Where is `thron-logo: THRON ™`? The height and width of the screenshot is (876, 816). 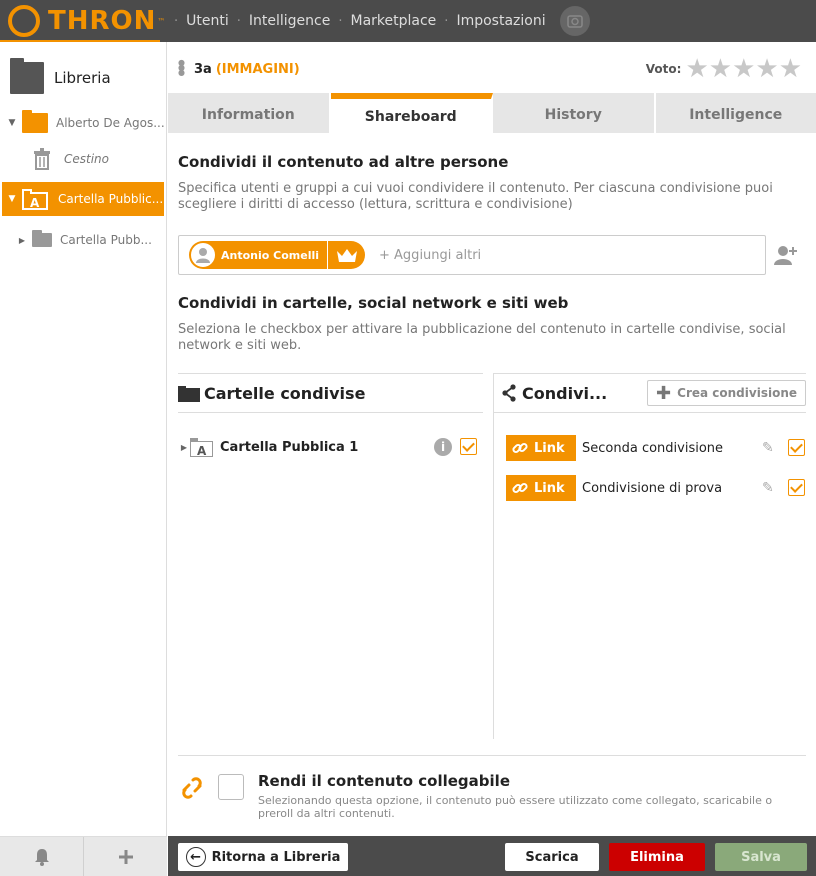 thron-logo: THRON ™ is located at coordinates (86, 21).